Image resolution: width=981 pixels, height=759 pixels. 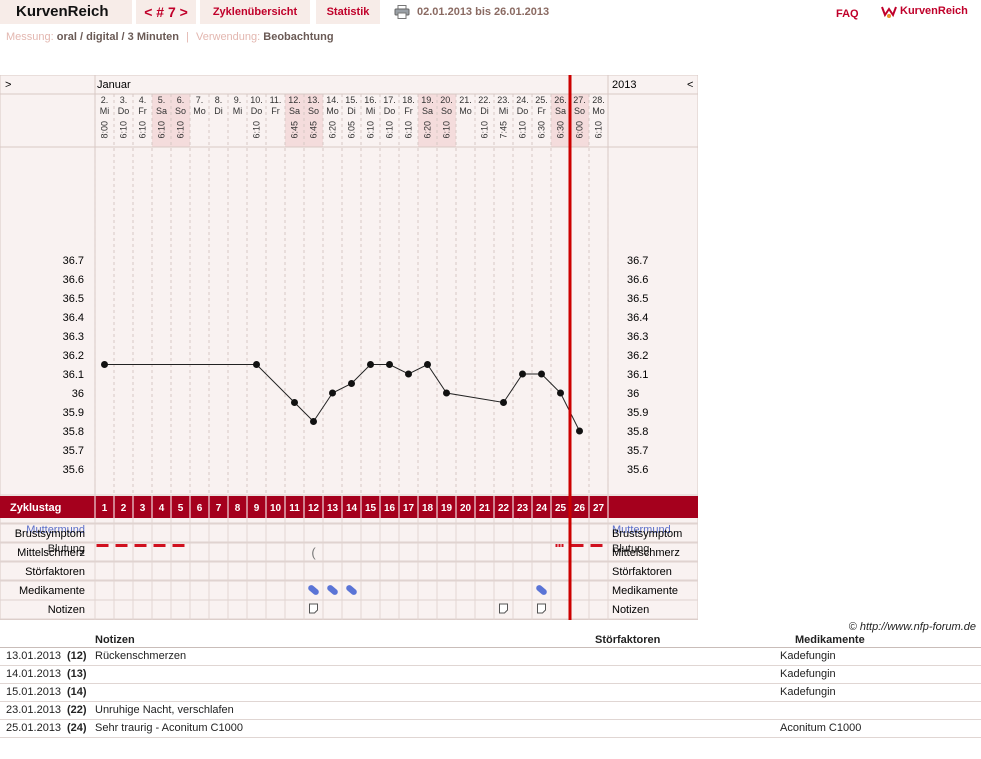 What do you see at coordinates (219, 508) in the screenshot?
I see `cycle-day-number: 7` at bounding box center [219, 508].